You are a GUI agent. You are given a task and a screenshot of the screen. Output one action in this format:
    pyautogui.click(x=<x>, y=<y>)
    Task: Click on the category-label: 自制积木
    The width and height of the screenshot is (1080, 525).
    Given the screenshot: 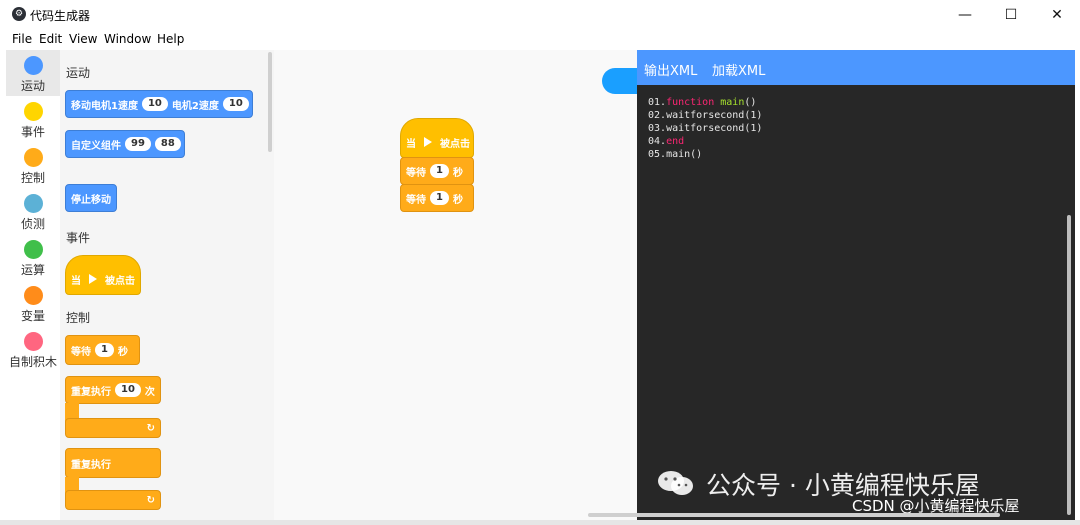 What is the action you would take?
    pyautogui.click(x=32, y=362)
    